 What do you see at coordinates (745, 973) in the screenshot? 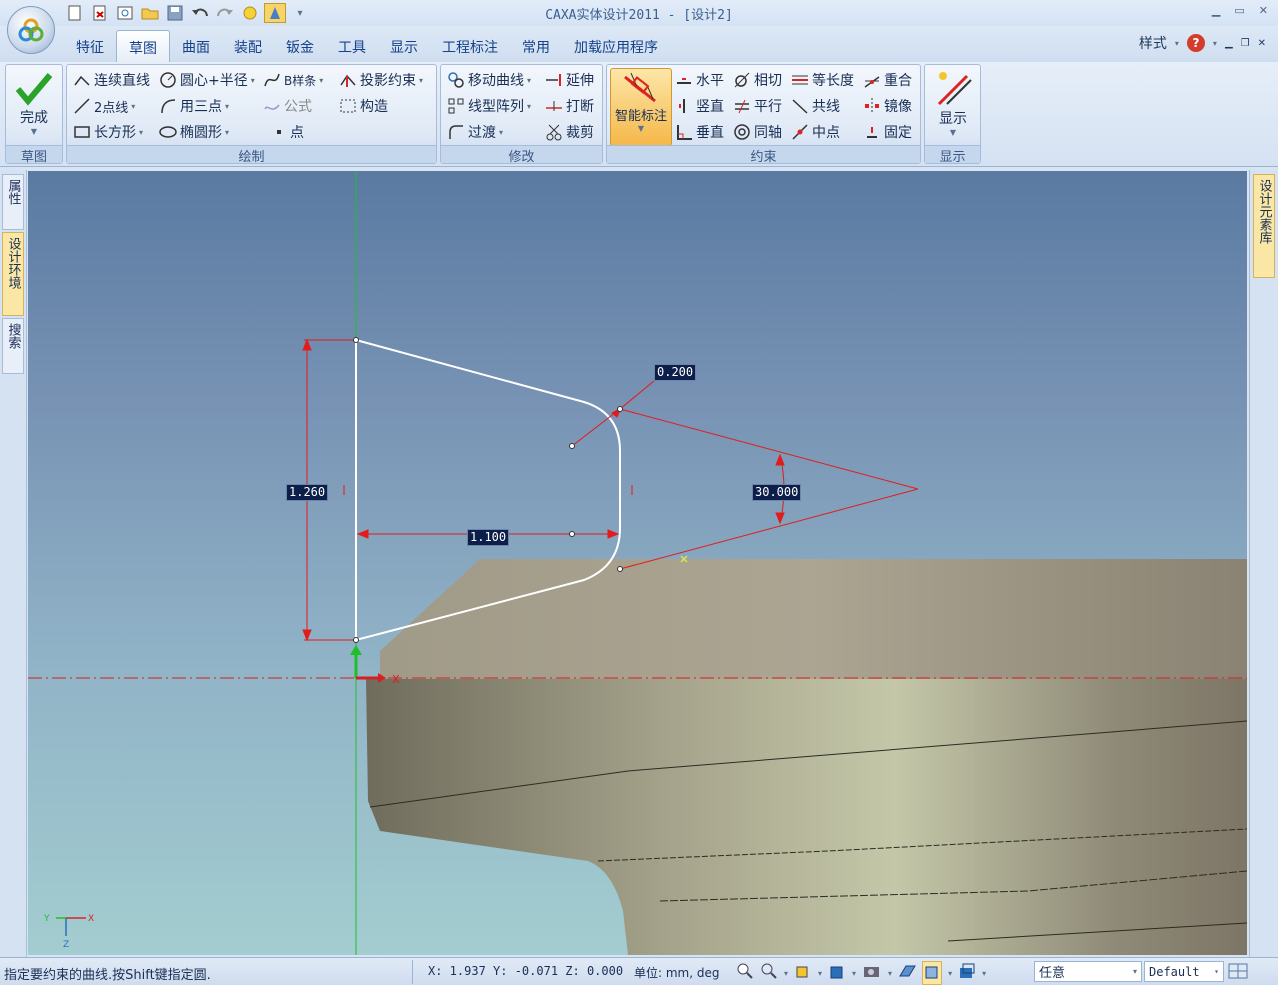
I see `zoom-icon` at bounding box center [745, 973].